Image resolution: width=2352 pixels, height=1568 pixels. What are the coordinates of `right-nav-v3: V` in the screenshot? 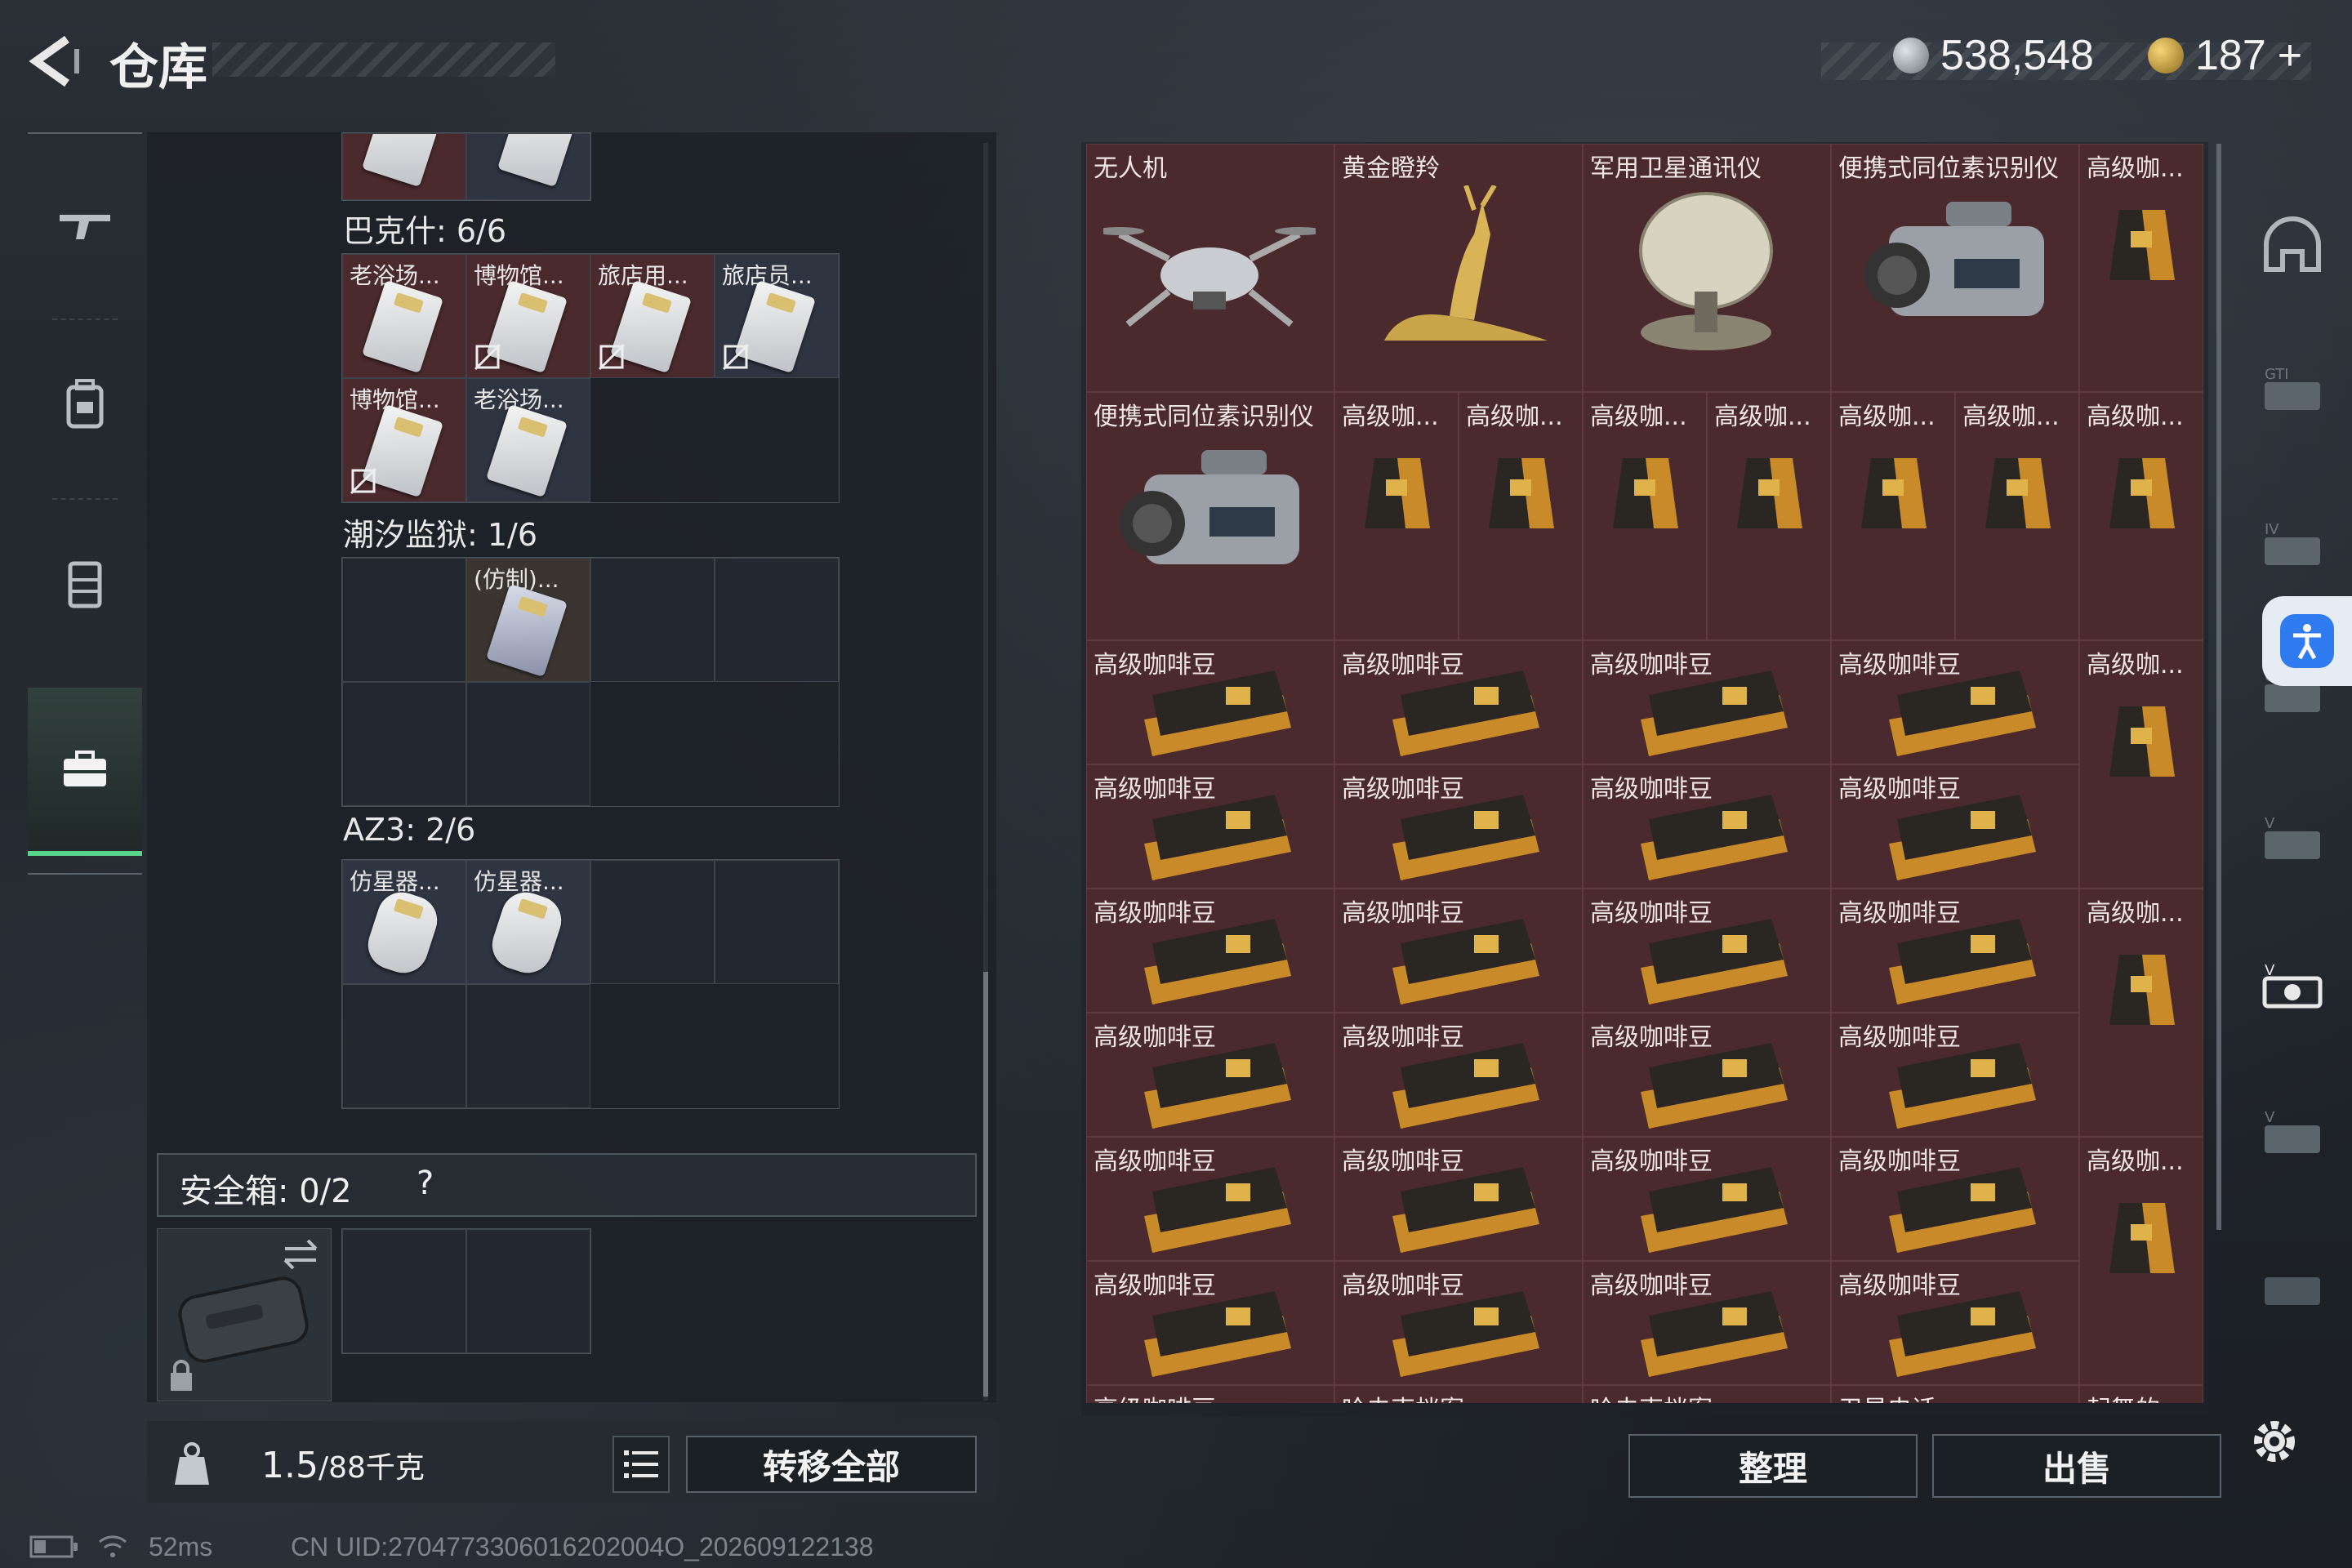 It's located at (2292, 1134).